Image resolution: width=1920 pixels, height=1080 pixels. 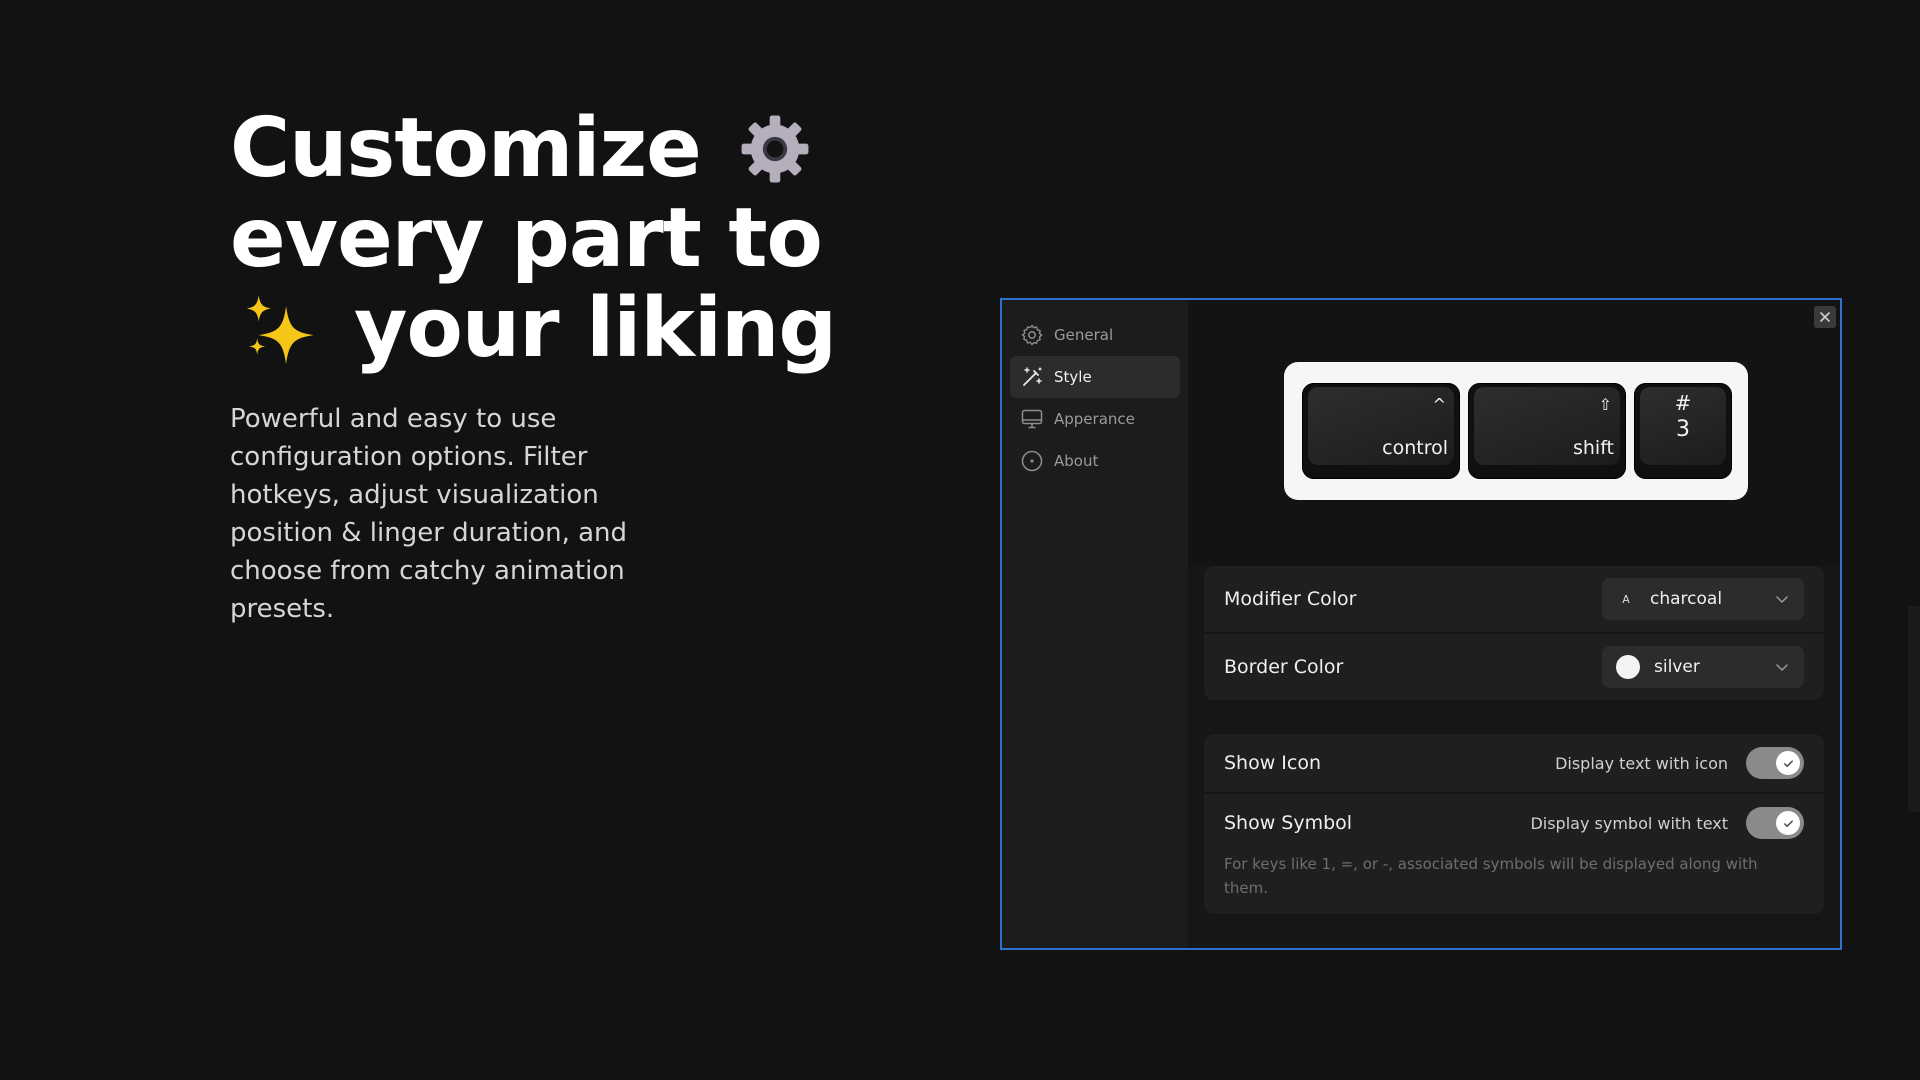 I want to click on modifier-color-select: A charcoal, so click(x=1703, y=599).